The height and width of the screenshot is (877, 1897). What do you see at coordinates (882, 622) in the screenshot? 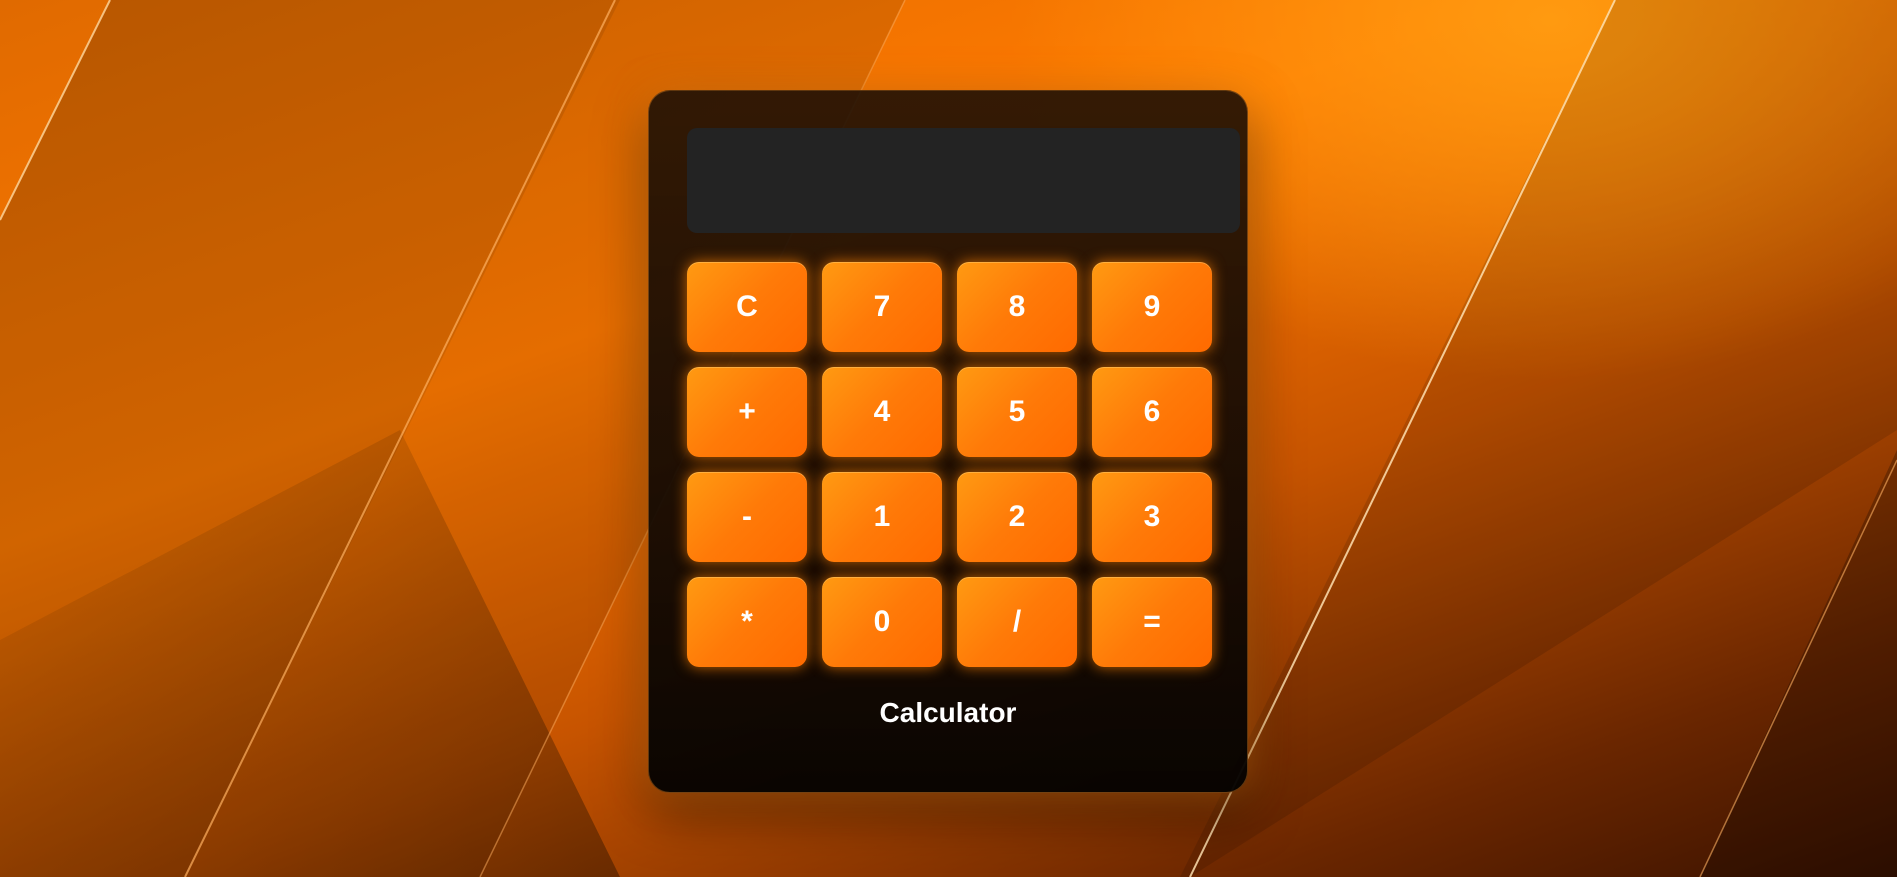
I see `digit-0-button: 0` at bounding box center [882, 622].